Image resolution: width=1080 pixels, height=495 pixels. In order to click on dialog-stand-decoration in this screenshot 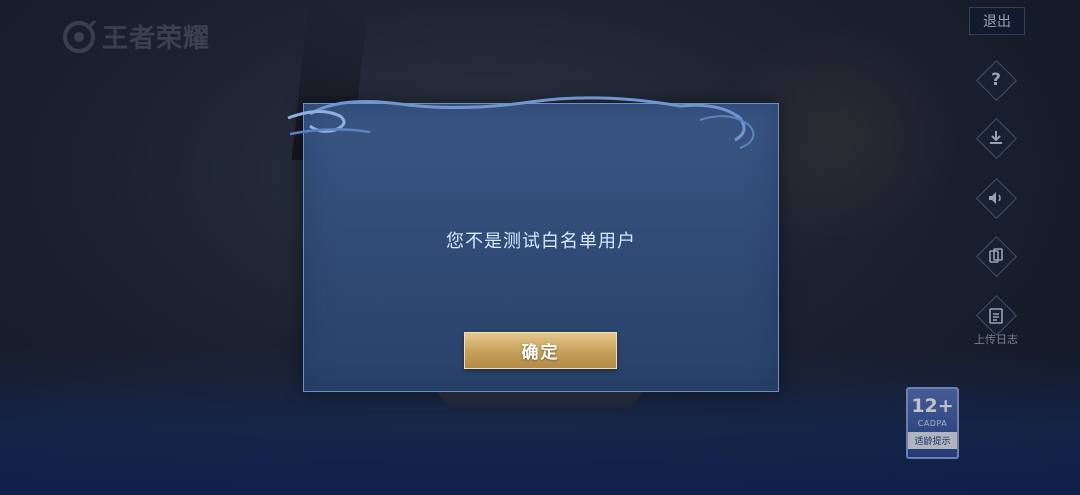, I will do `click(540, 400)`.